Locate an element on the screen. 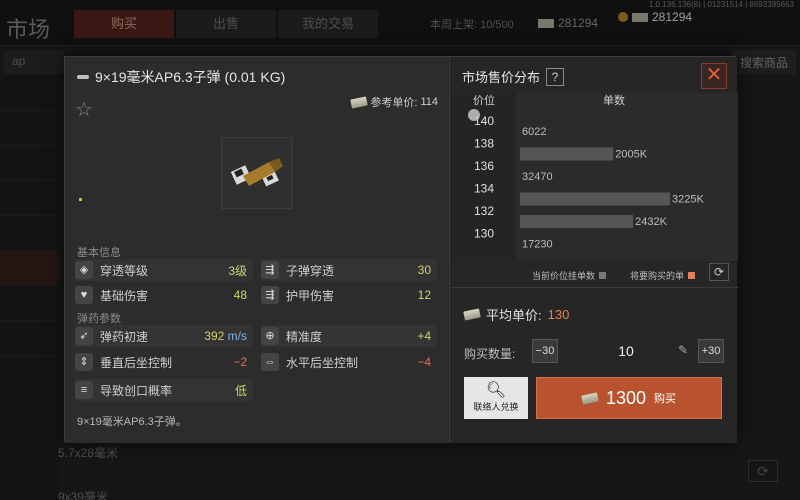 This screenshot has height=500, width=800. legend-swatch-planned is located at coordinates (692, 275).